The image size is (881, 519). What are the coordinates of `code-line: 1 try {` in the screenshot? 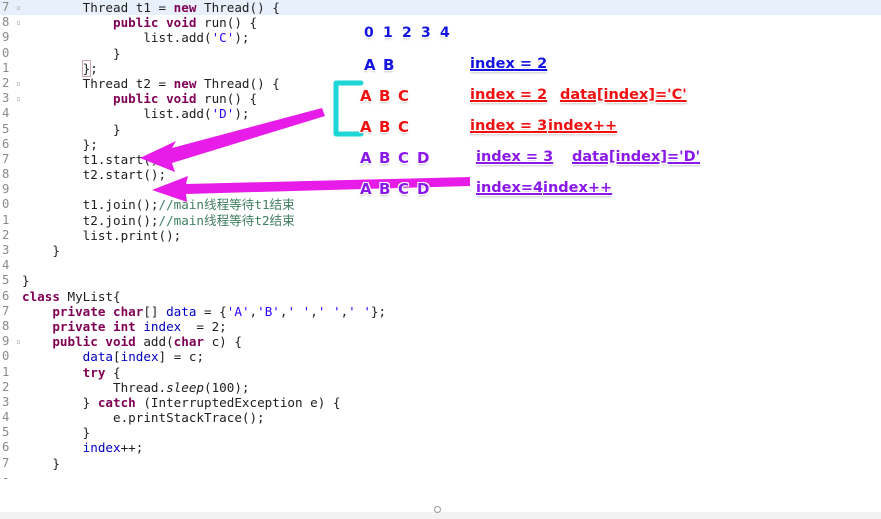 It's located at (440, 372).